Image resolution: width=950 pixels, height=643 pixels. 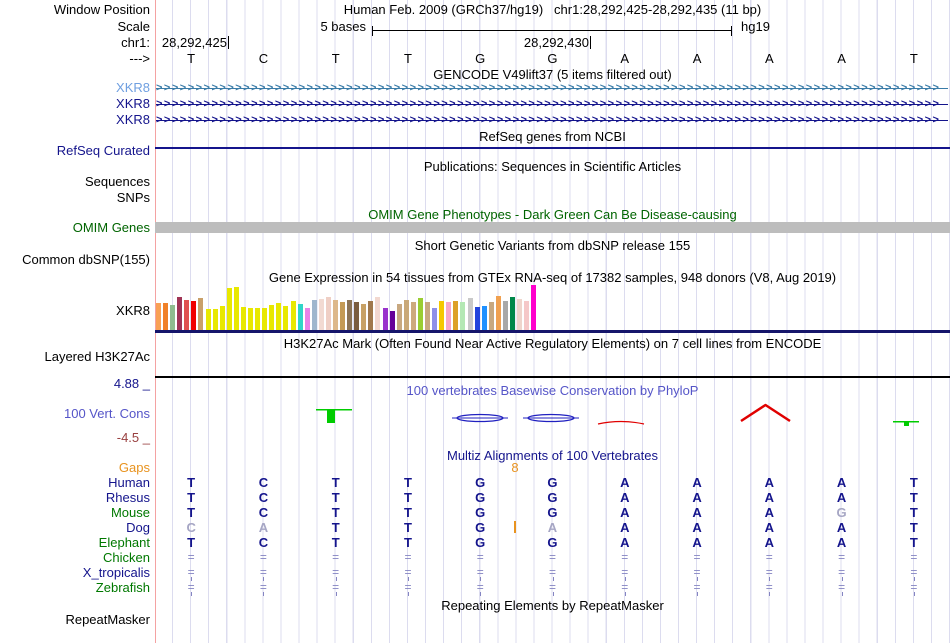 What do you see at coordinates (75, 512) in the screenshot?
I see `multiz-species-label: Mouse` at bounding box center [75, 512].